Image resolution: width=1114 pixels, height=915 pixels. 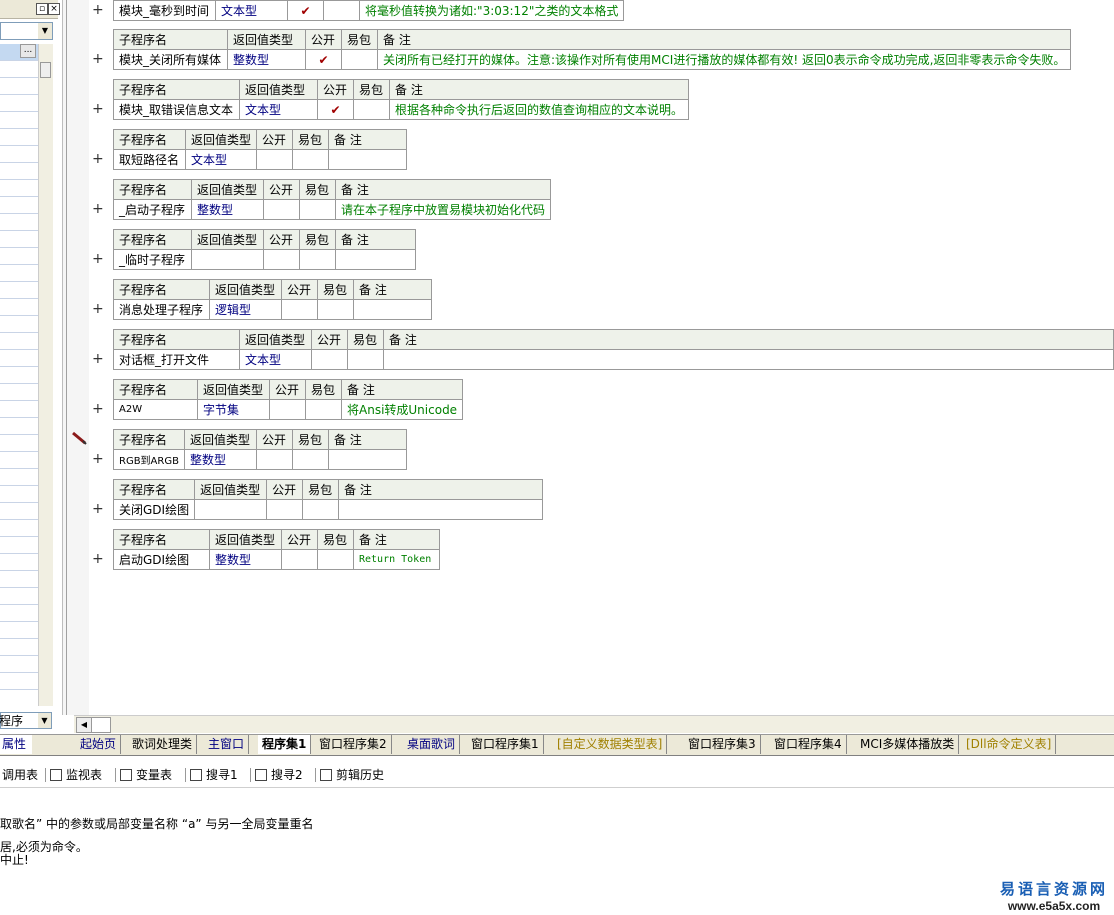 I want to click on subroutine-name: 启动GDI绘图, so click(x=161, y=559).